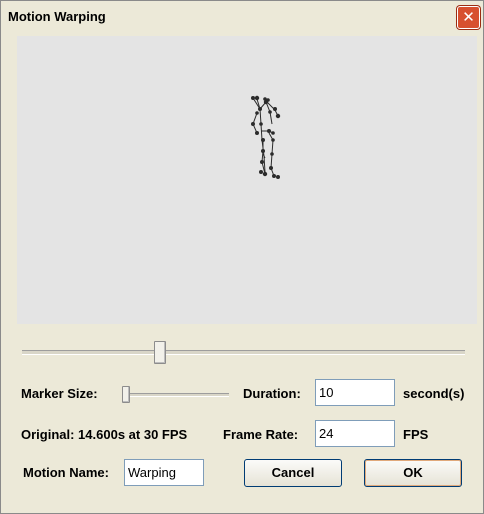  I want to click on cancel-button: Cancel, so click(293, 473).